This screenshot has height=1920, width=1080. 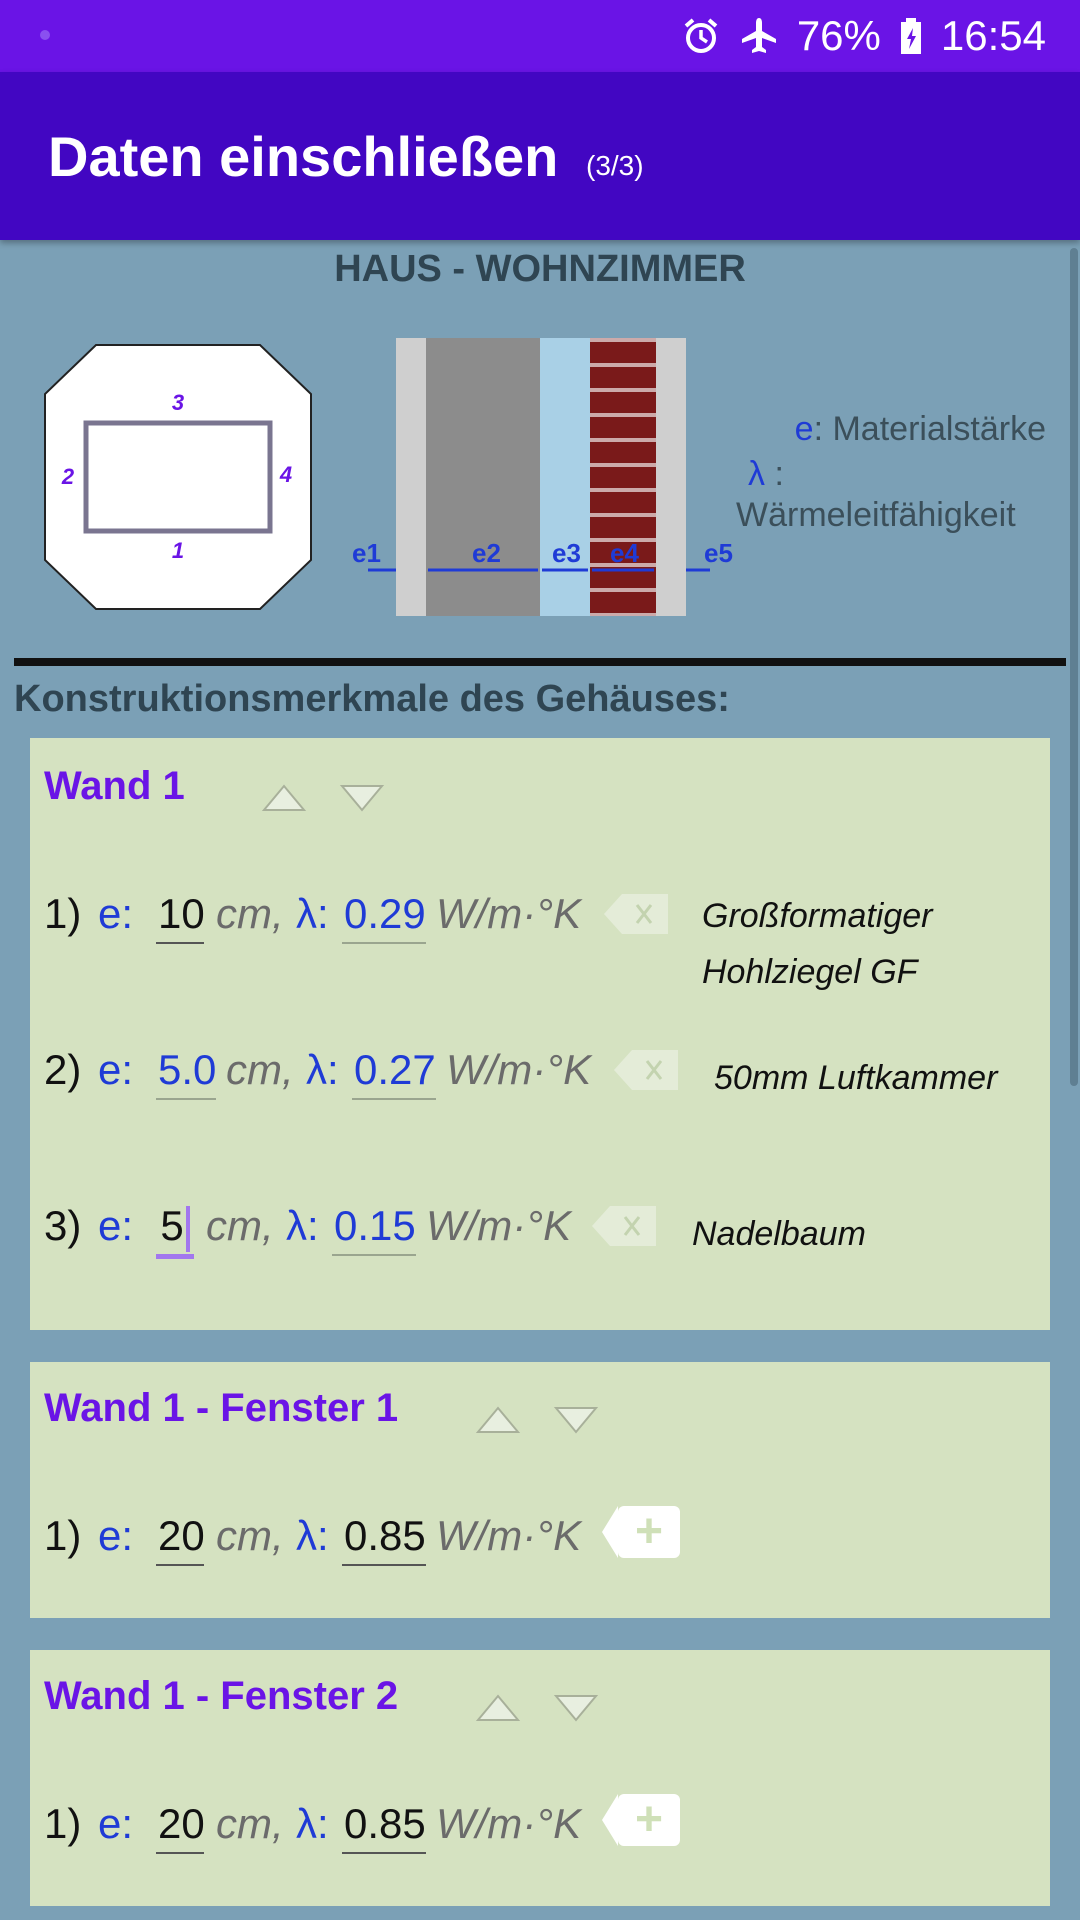 What do you see at coordinates (856, 1078) in the screenshot?
I see `material-name: 50mm Luftkammer` at bounding box center [856, 1078].